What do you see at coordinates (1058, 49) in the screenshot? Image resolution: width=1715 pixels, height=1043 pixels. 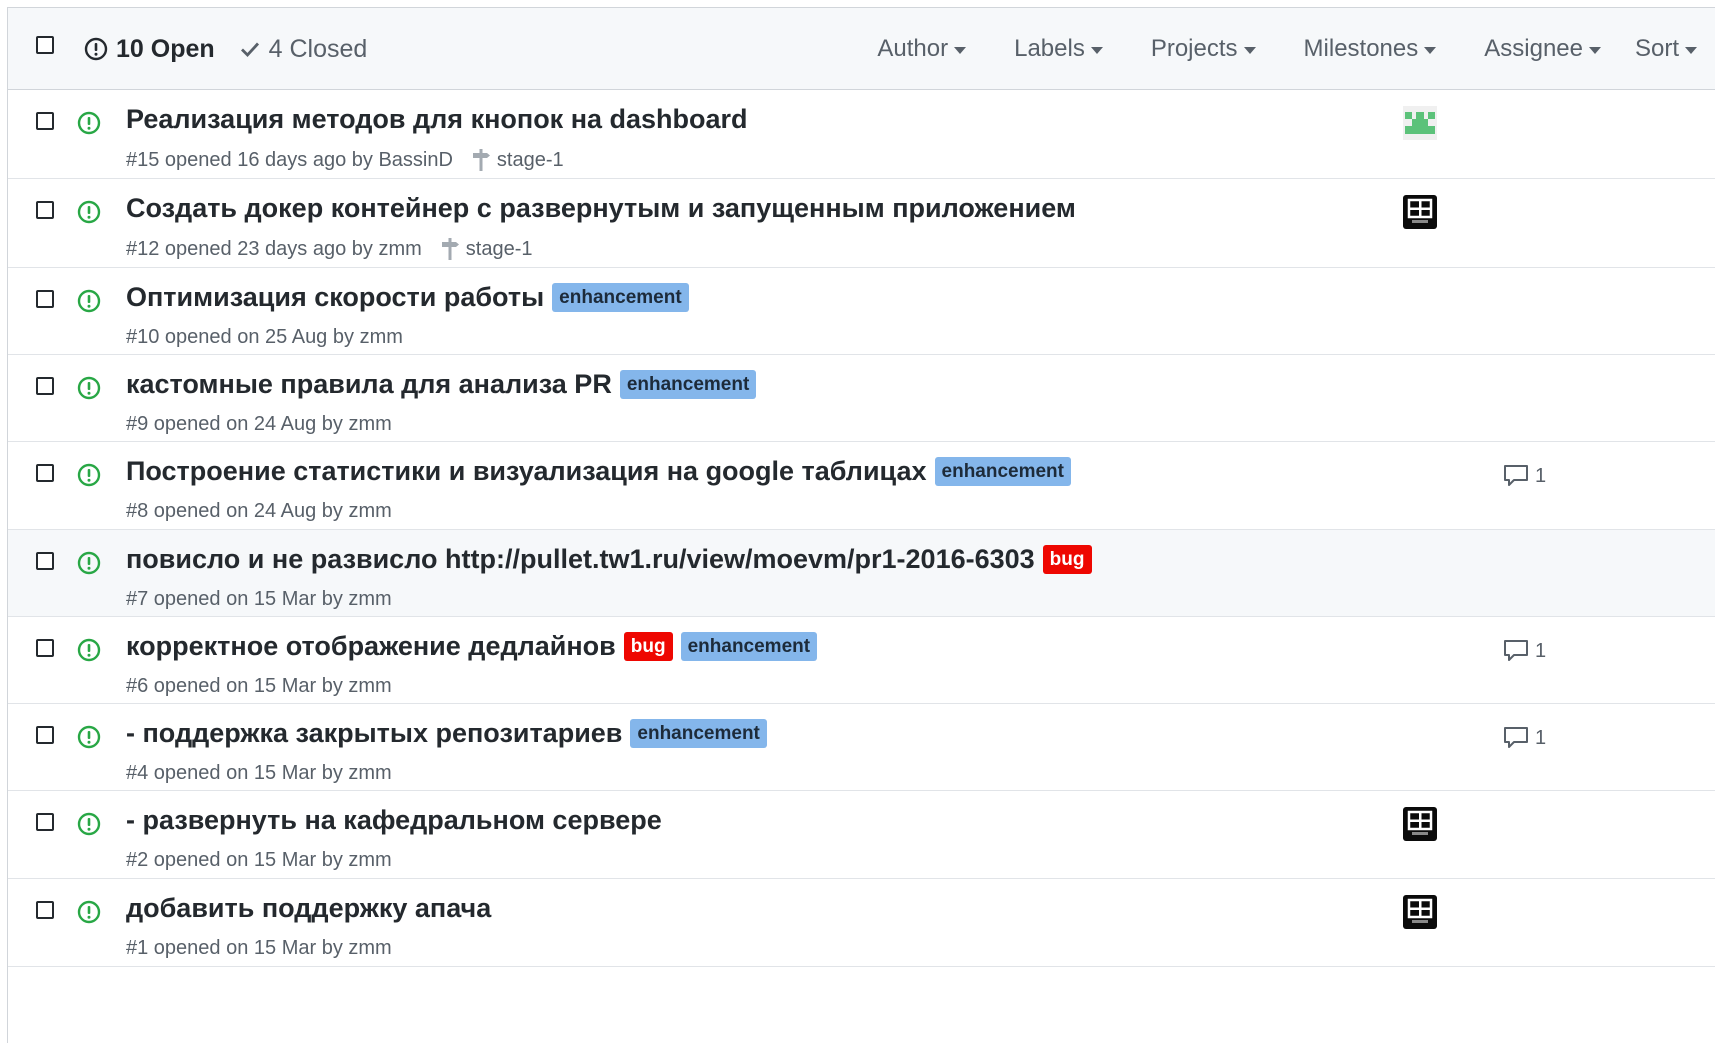 I see `labels-filter: Labels` at bounding box center [1058, 49].